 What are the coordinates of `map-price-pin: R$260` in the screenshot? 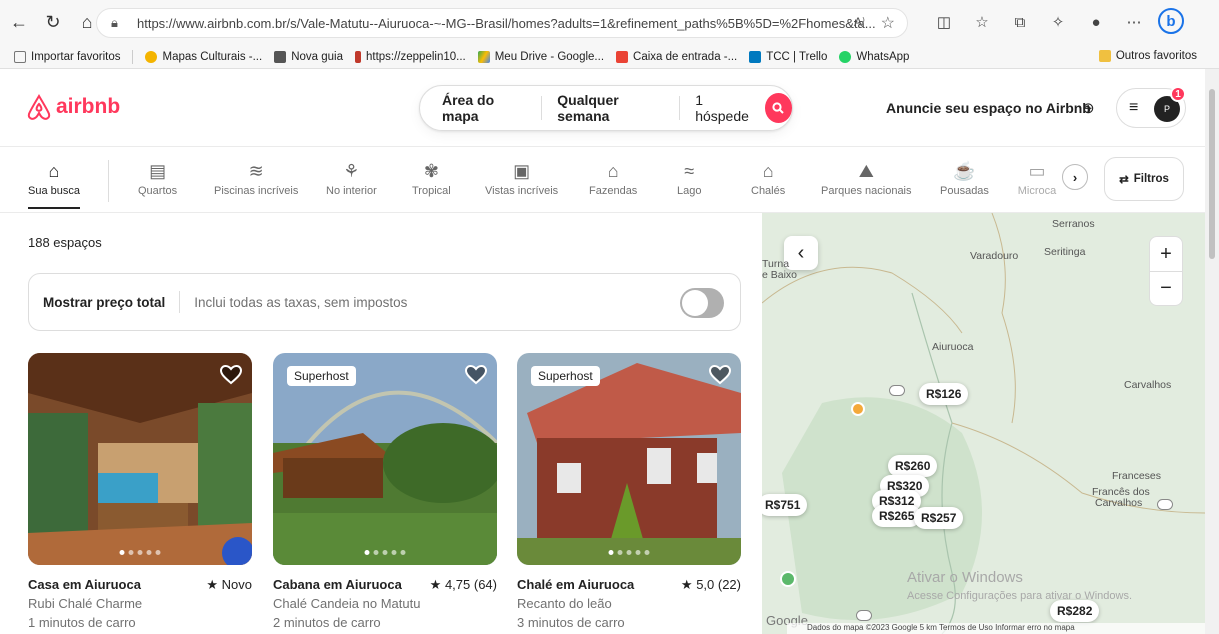 It's located at (913, 466).